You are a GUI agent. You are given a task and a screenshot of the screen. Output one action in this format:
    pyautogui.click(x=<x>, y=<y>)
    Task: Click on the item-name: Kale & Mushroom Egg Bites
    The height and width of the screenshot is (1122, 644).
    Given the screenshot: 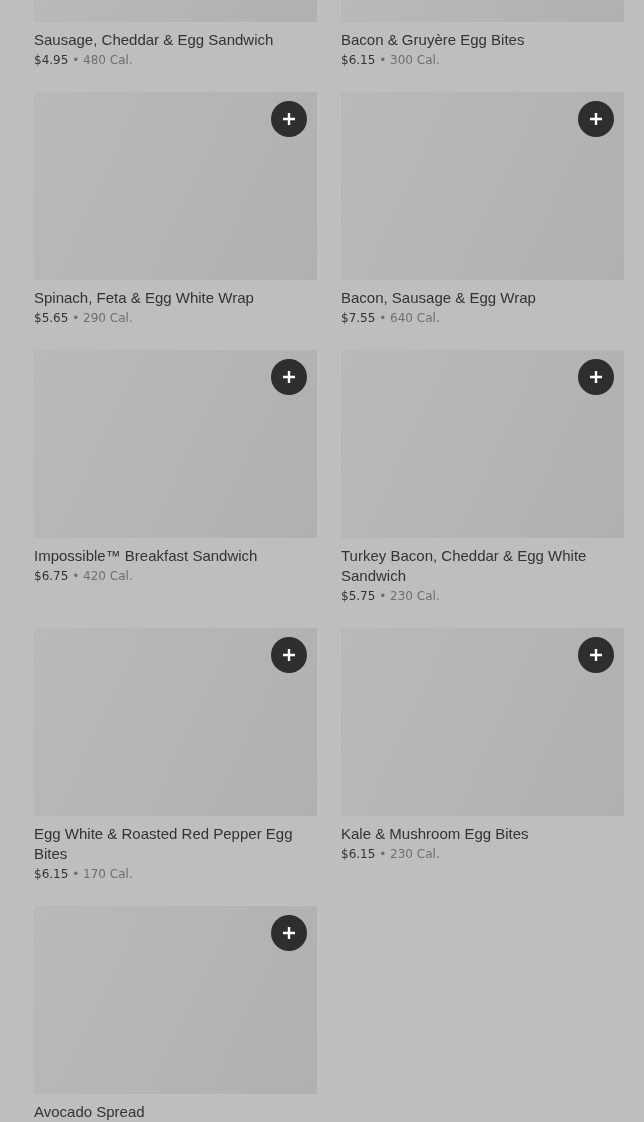 What is the action you would take?
    pyautogui.click(x=435, y=834)
    